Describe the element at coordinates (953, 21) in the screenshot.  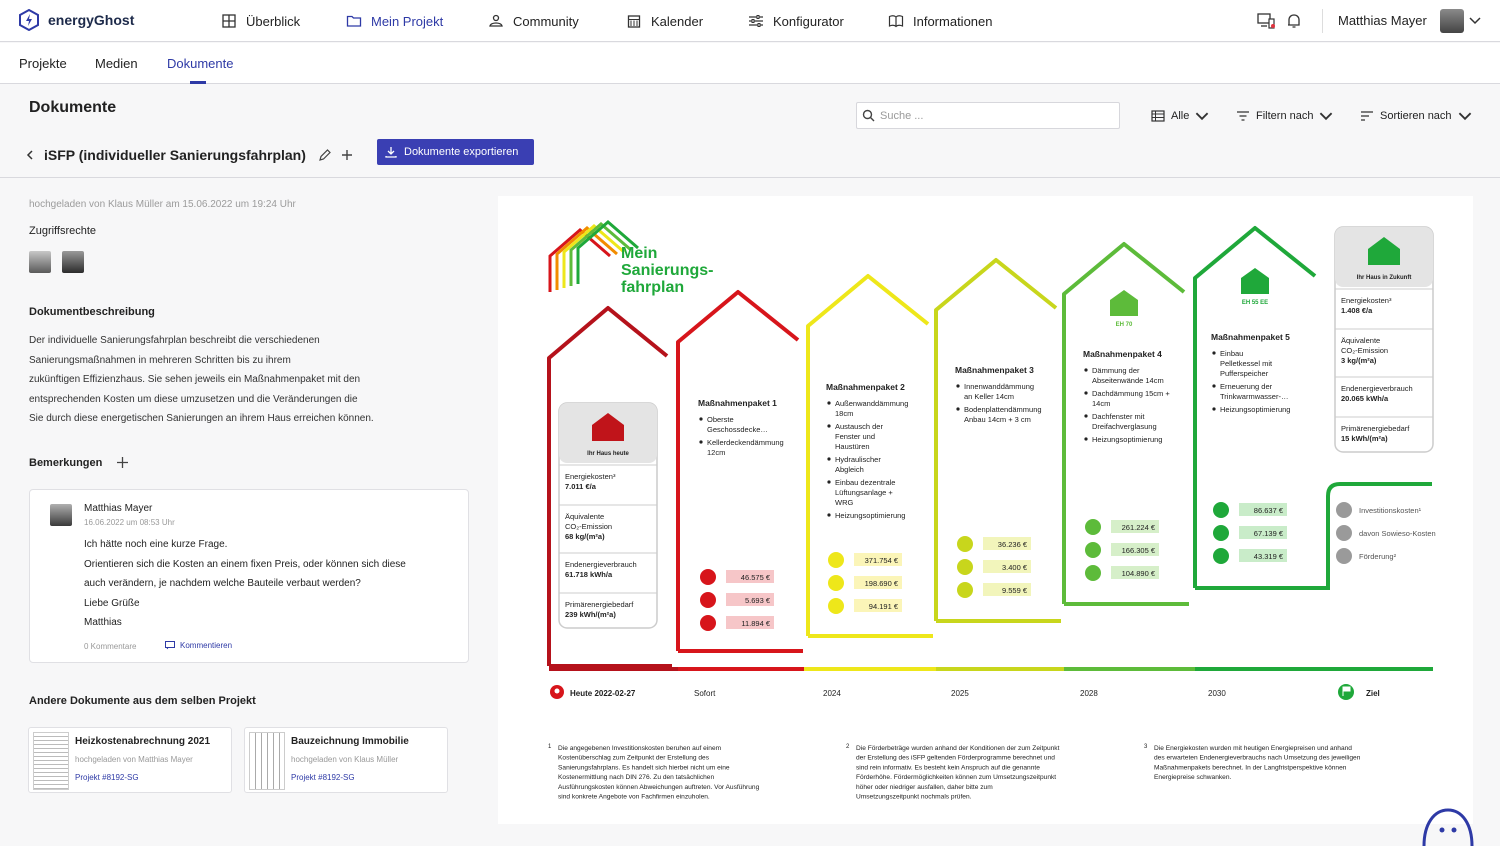
I see `nav-label: Informationen` at that location.